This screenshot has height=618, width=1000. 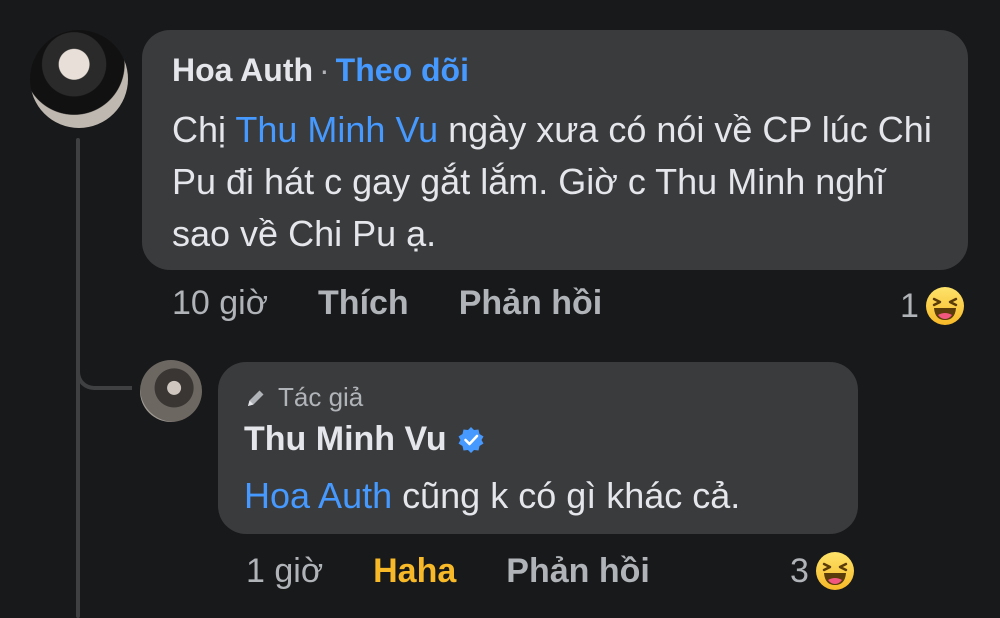 What do you see at coordinates (345, 439) in the screenshot?
I see `reply-author: Thu Minh Vu` at bounding box center [345, 439].